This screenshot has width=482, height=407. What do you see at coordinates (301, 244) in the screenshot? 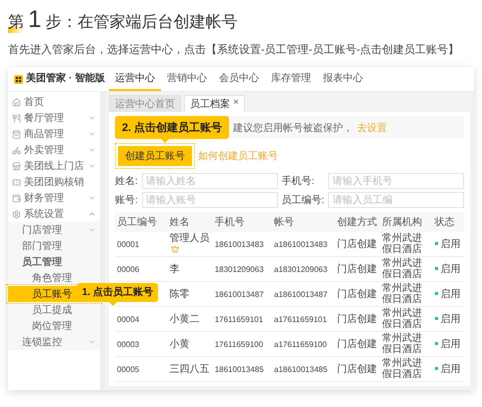
I see `table-cell: a18610013483` at bounding box center [301, 244].